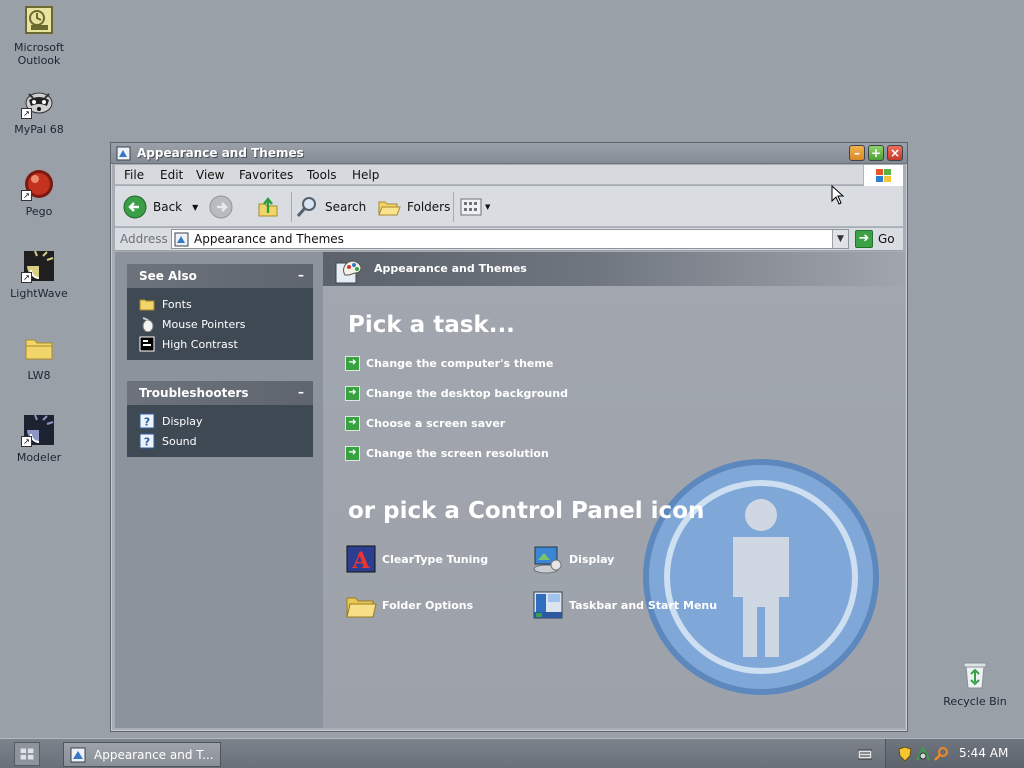 Image resolution: width=1024 pixels, height=768 pixels. Describe the element at coordinates (460, 363) in the screenshot. I see `task-label: Change the computer's theme` at that location.